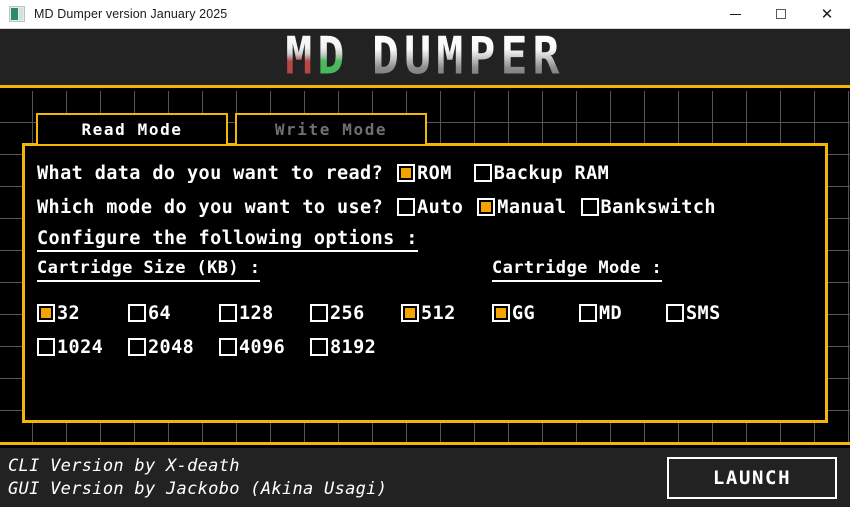 The height and width of the screenshot is (507, 850). What do you see at coordinates (703, 313) in the screenshot?
I see `checkbox-mode-sms-label: SMS` at bounding box center [703, 313].